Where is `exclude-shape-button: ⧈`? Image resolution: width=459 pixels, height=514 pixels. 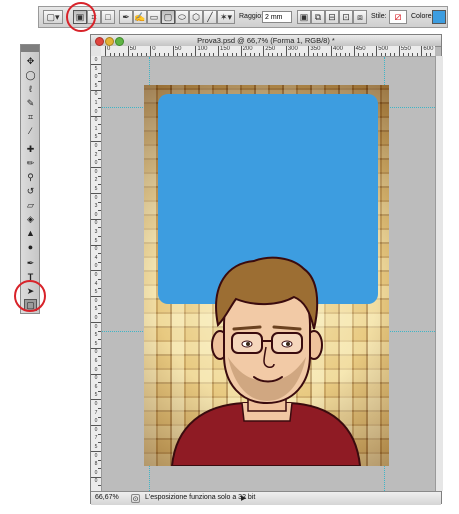
exclude-shape-button: ⧈ is located at coordinates (360, 17).